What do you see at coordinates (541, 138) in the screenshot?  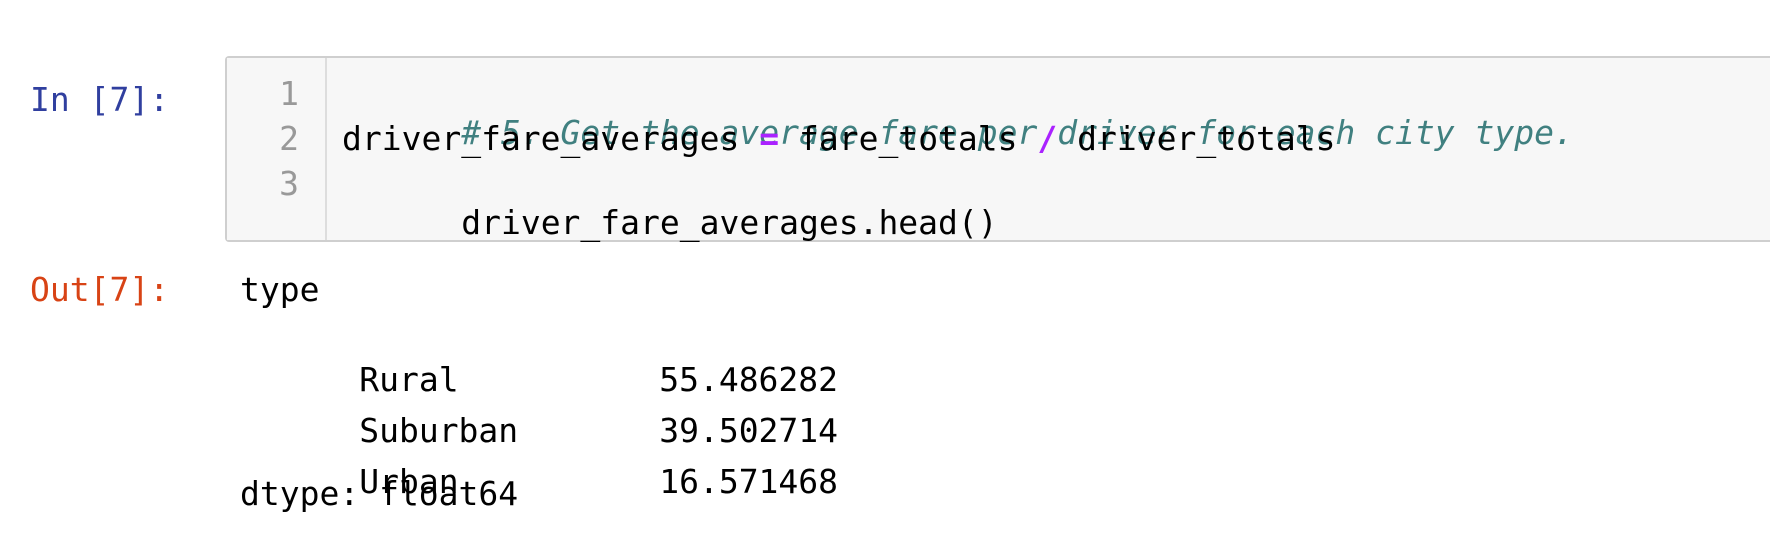 I see `code-variable: driver_fare_averages` at bounding box center [541, 138].